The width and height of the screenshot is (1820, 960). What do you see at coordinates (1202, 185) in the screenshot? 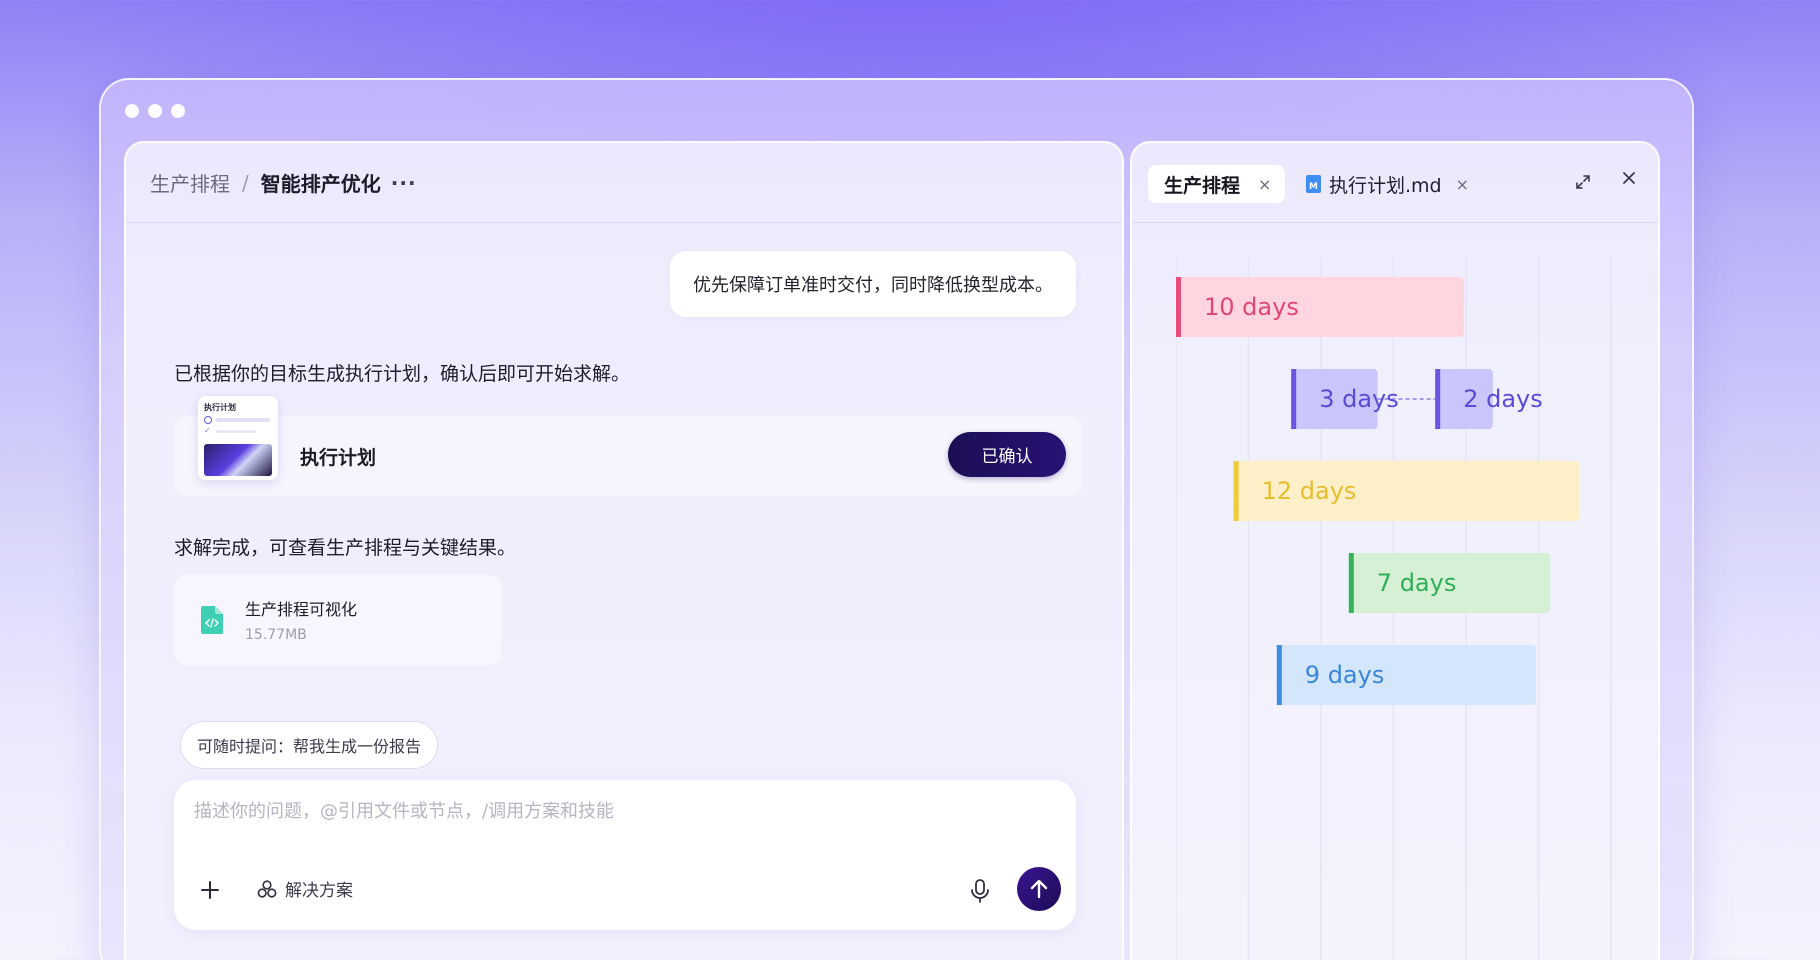
I see `tab-label: 生产排程` at bounding box center [1202, 185].